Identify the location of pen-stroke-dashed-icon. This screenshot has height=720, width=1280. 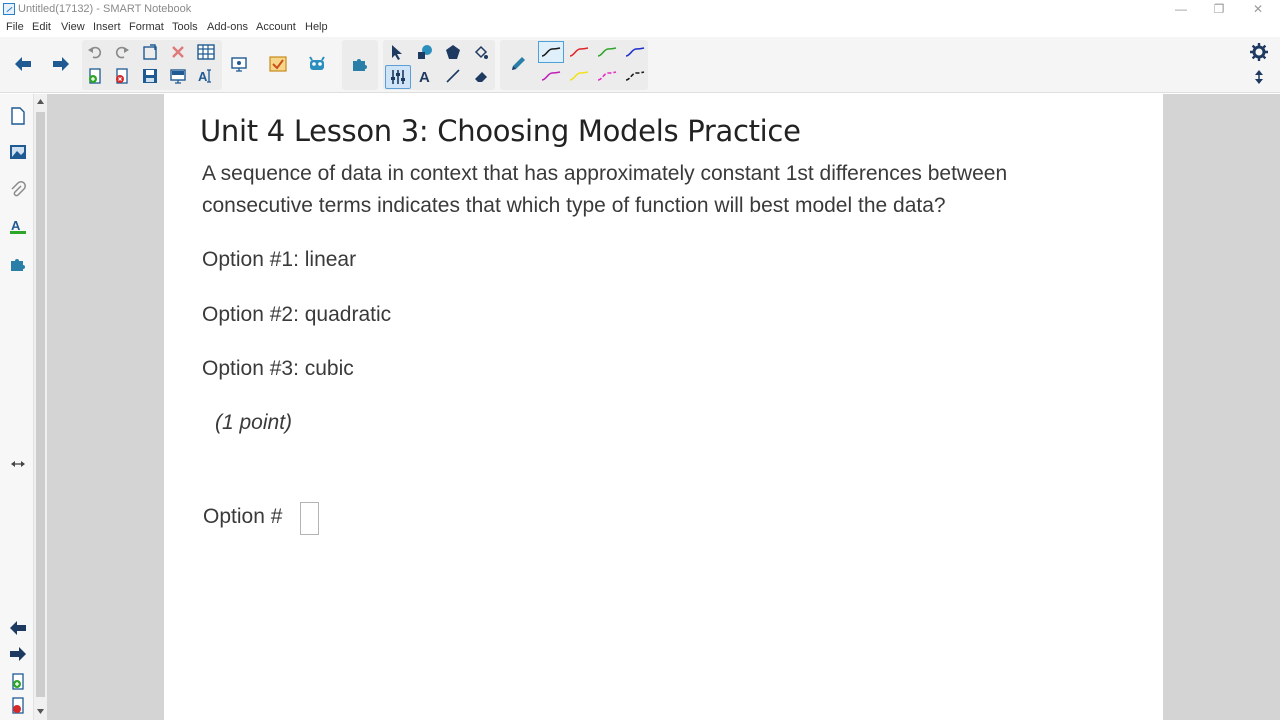
(635, 76).